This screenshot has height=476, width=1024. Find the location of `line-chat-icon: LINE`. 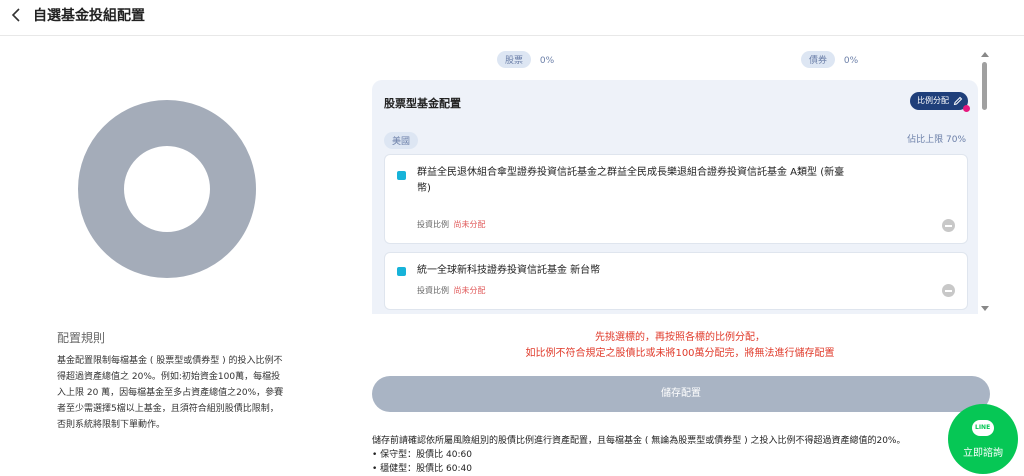

line-chat-icon: LINE is located at coordinates (983, 428).